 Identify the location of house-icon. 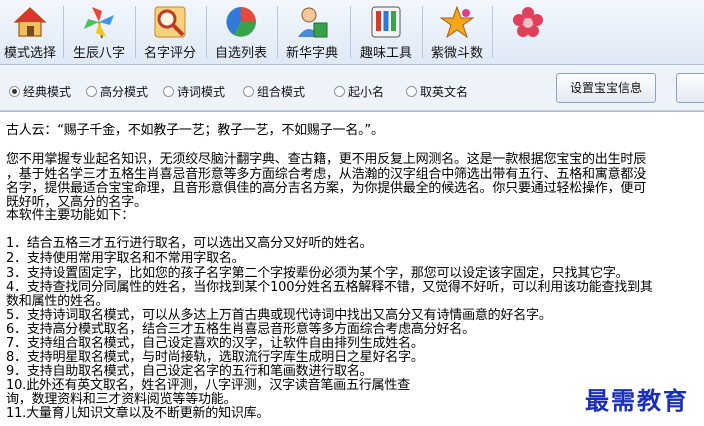
(30, 22).